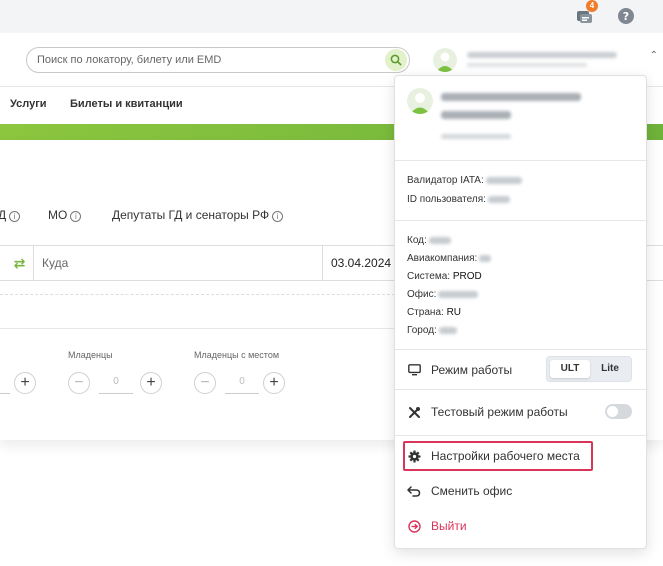 This screenshot has width=663, height=566. Describe the element at coordinates (653, 55) in the screenshot. I see `chevron-up-icon: ⌃` at that location.